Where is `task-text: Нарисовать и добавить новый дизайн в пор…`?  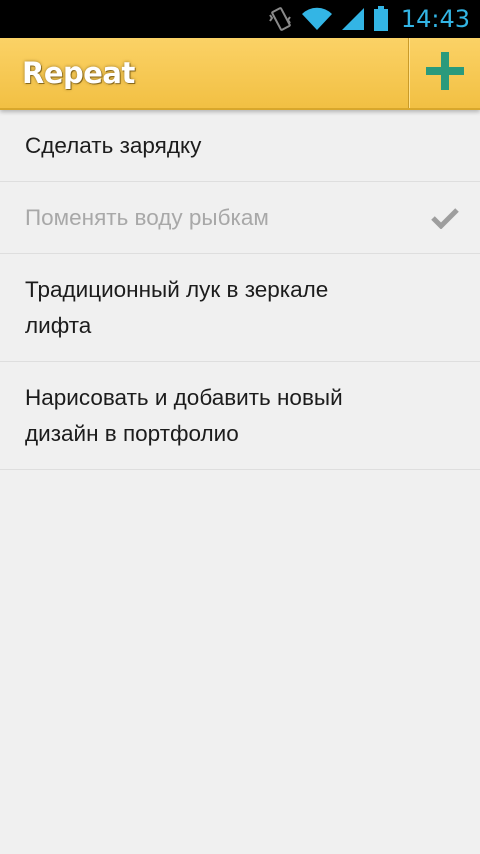
task-text: Нарисовать и добавить новый дизайн в пор… is located at coordinates (184, 415).